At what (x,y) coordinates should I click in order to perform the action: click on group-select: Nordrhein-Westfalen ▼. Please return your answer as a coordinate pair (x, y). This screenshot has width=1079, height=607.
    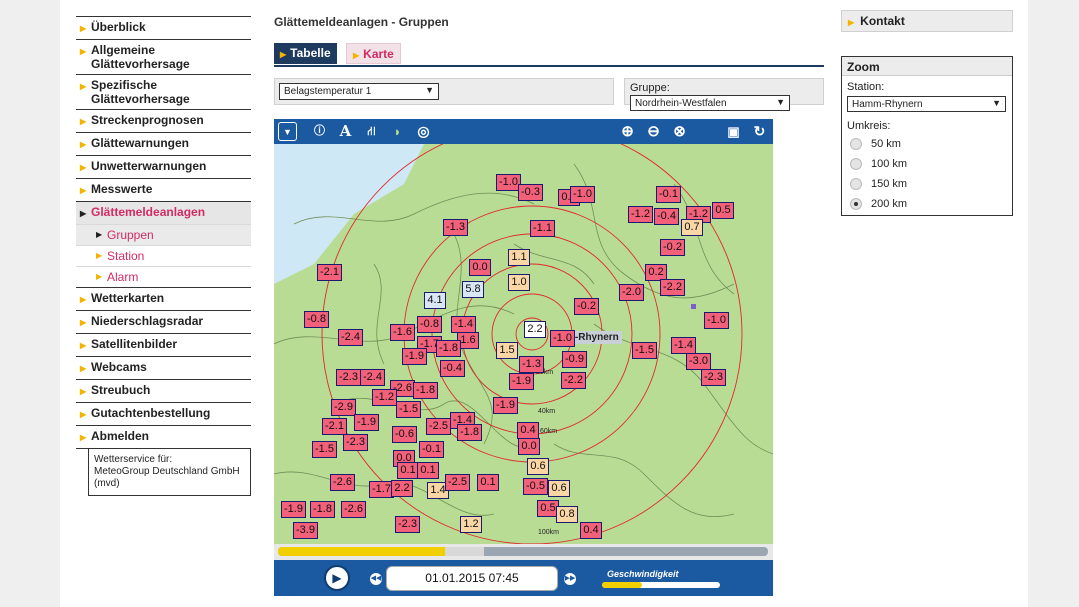
    Looking at the image, I should click on (710, 103).